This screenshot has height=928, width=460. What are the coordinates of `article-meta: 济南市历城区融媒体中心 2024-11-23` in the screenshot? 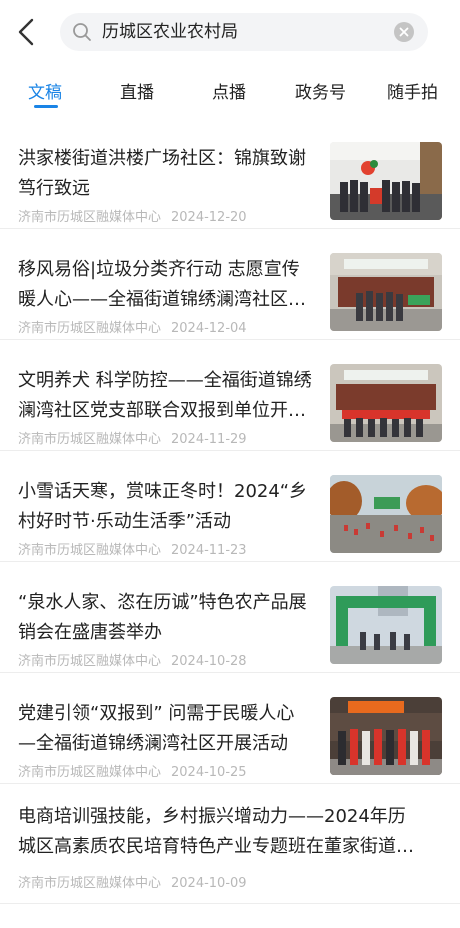 It's located at (132, 548).